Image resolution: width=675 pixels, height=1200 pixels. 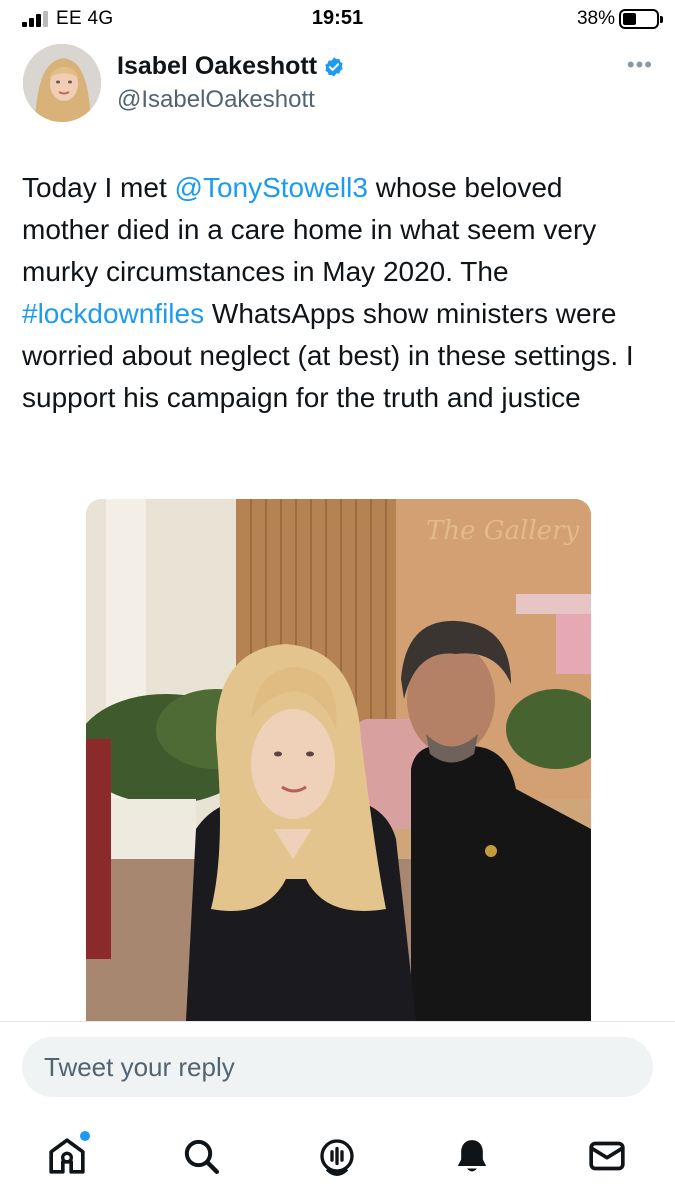 I want to click on reply-input, so click(x=337, y=1067).